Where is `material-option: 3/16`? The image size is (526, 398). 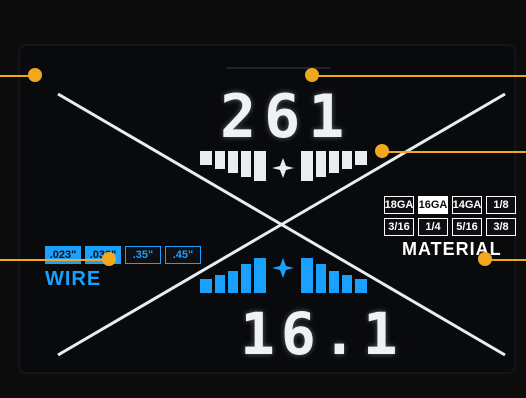 material-option: 3/16 is located at coordinates (399, 227).